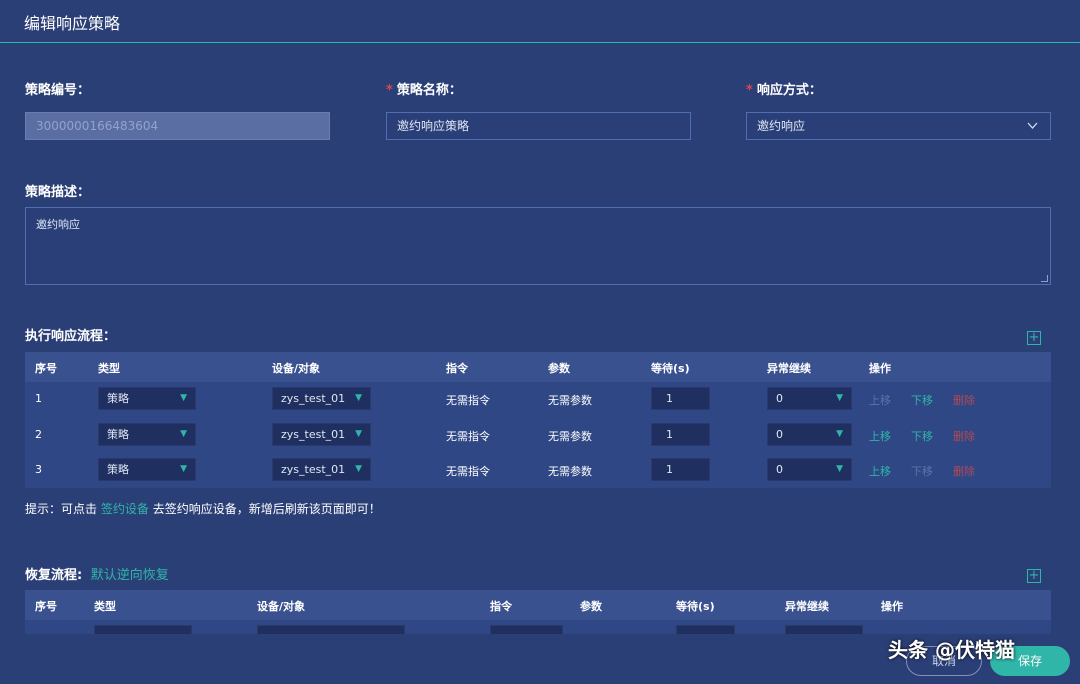 This screenshot has width=1080, height=684. What do you see at coordinates (538, 126) in the screenshot?
I see `policy-name-field: 邀约响应策略` at bounding box center [538, 126].